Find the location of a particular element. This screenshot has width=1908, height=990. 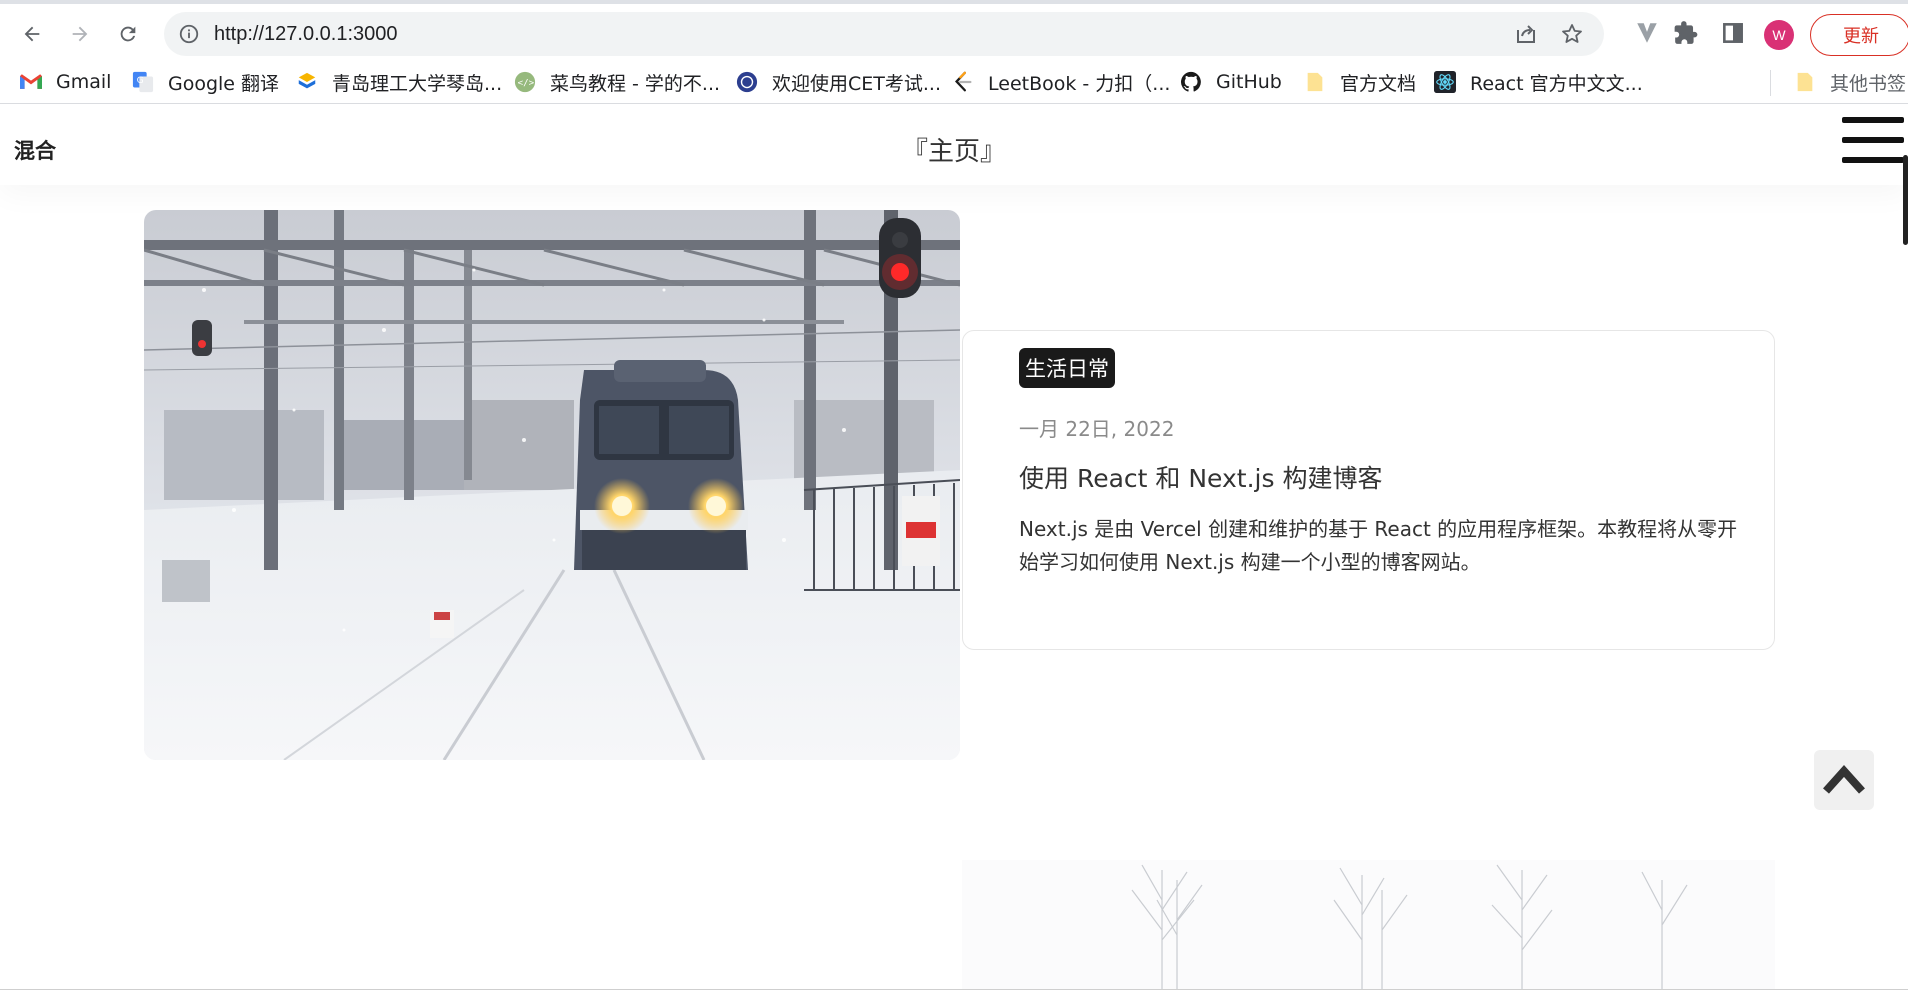

bookmark-official-docs: 官方文档 is located at coordinates (1360, 82).